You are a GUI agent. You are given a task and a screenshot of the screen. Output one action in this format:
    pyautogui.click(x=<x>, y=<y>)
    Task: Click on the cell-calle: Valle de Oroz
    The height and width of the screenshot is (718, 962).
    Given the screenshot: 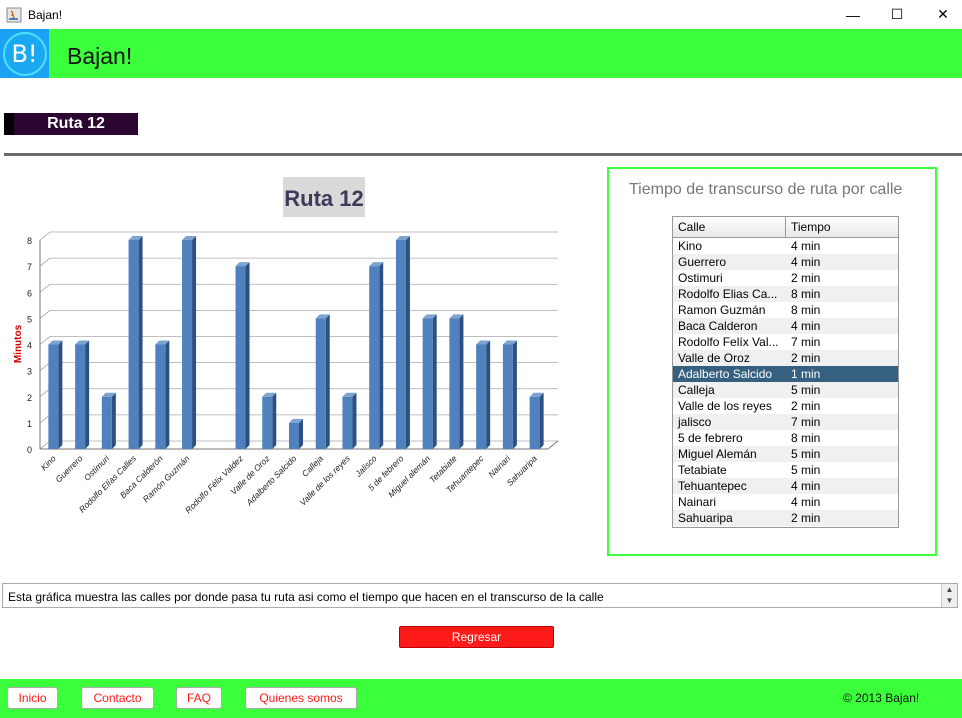 What is the action you would take?
    pyautogui.click(x=714, y=358)
    